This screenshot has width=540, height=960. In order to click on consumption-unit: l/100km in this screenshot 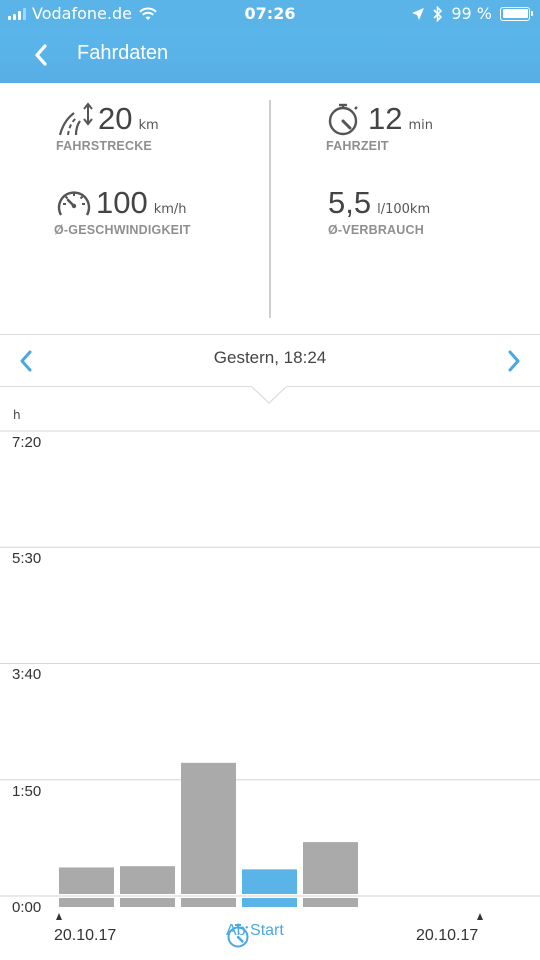, I will do `click(404, 209)`.